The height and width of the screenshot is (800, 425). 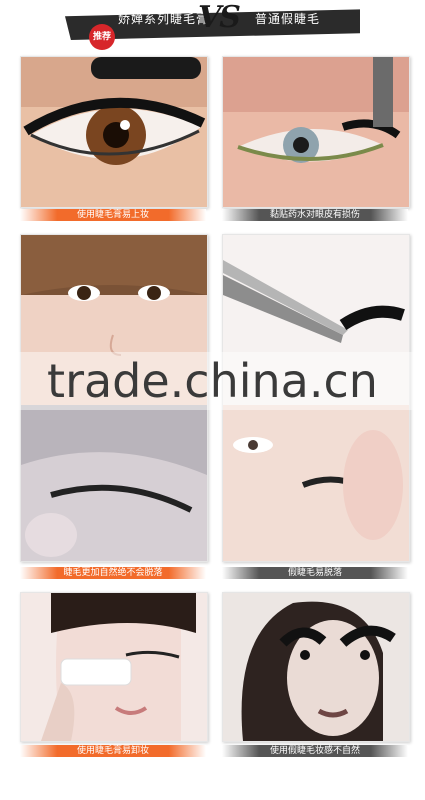 I want to click on vs-label: VS, so click(x=219, y=17).